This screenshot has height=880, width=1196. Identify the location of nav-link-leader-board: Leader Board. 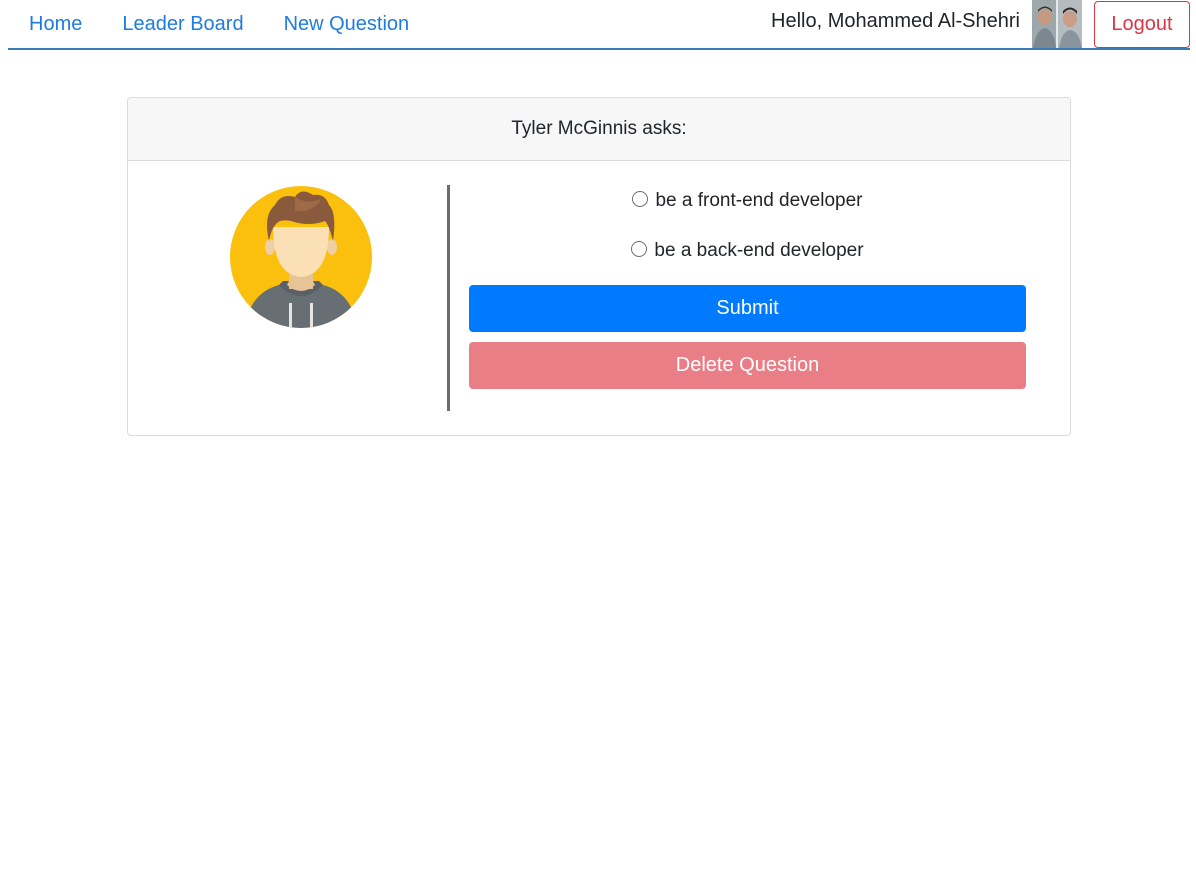
(182, 24).